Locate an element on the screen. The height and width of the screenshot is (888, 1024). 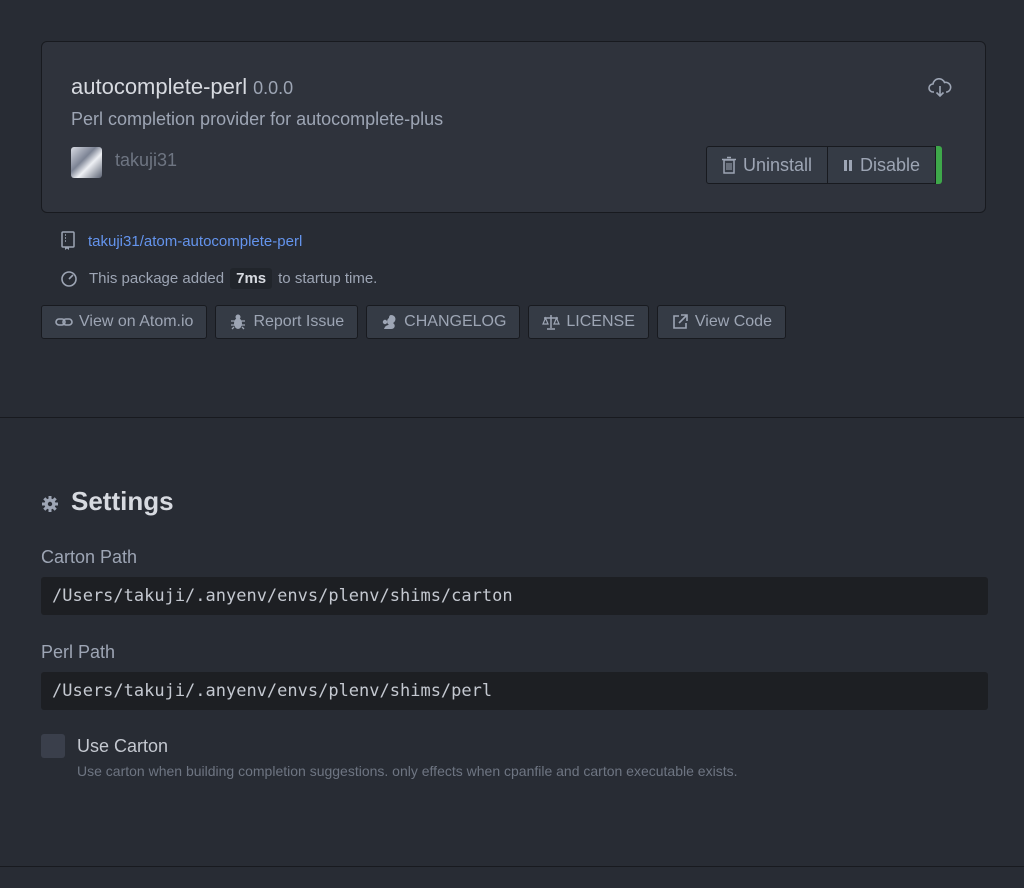
settings-title: Settings is located at coordinates (122, 501).